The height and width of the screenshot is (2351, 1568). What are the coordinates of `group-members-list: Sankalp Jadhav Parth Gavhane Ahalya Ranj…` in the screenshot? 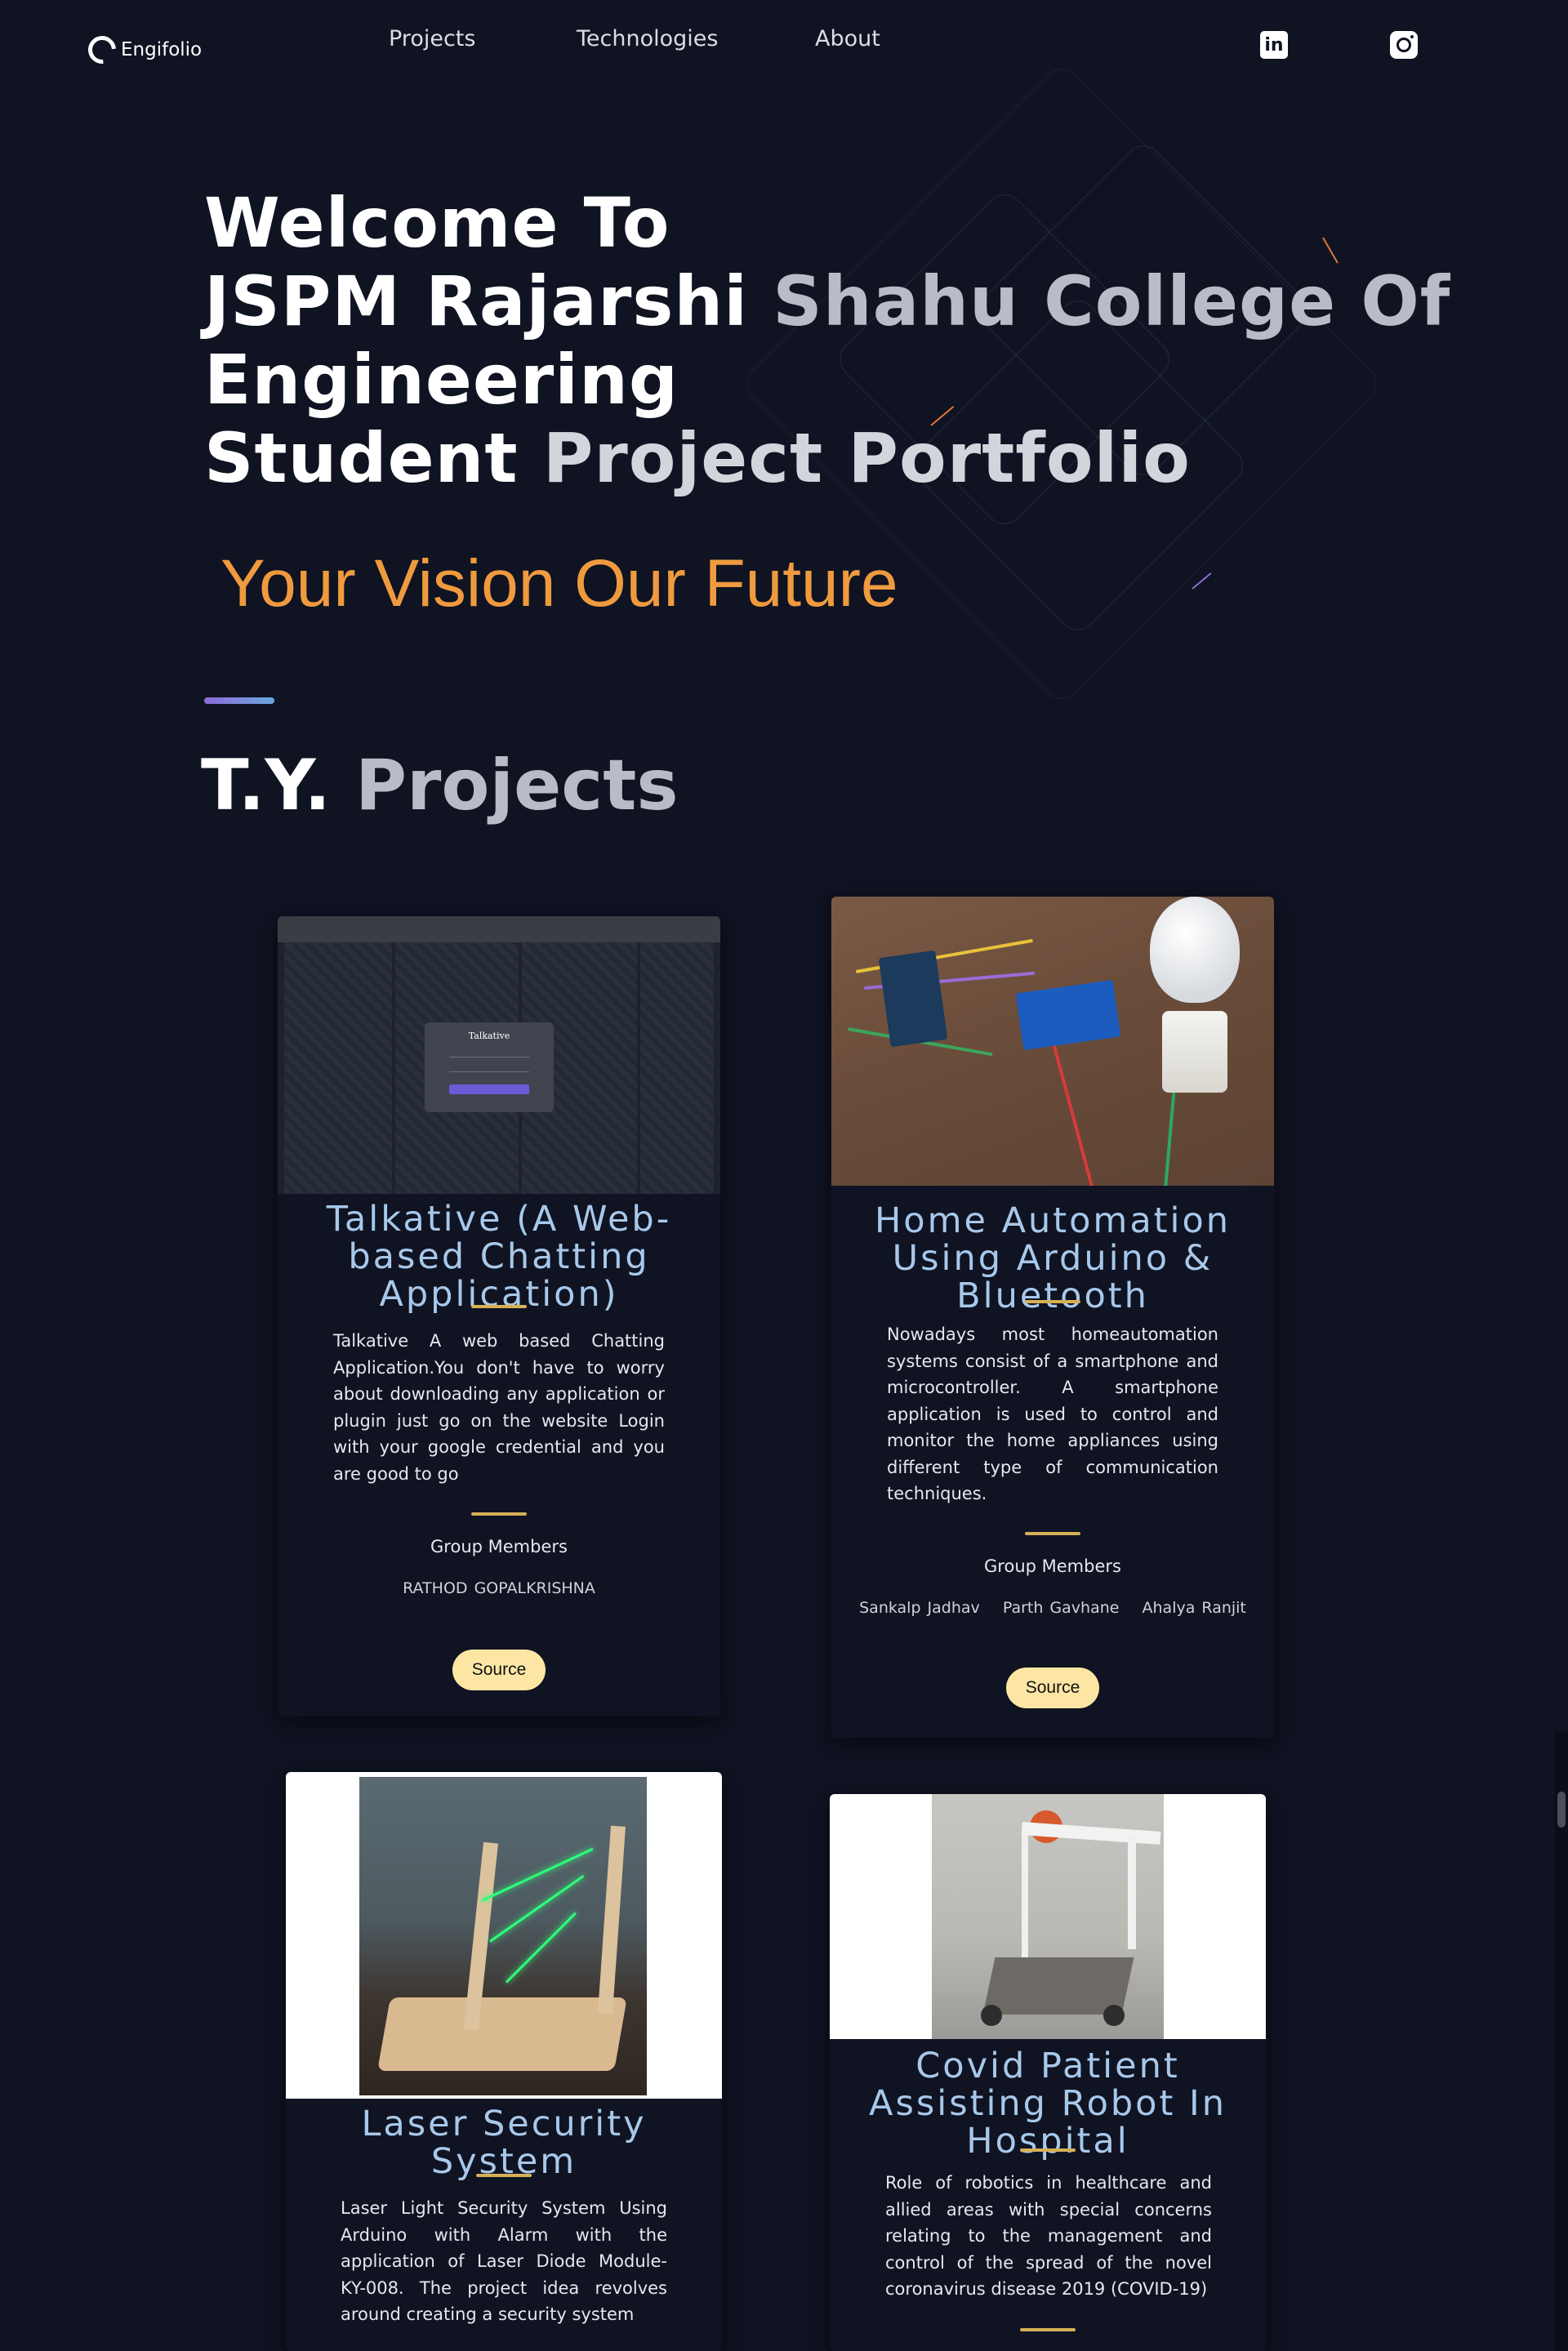 It's located at (1052, 1608).